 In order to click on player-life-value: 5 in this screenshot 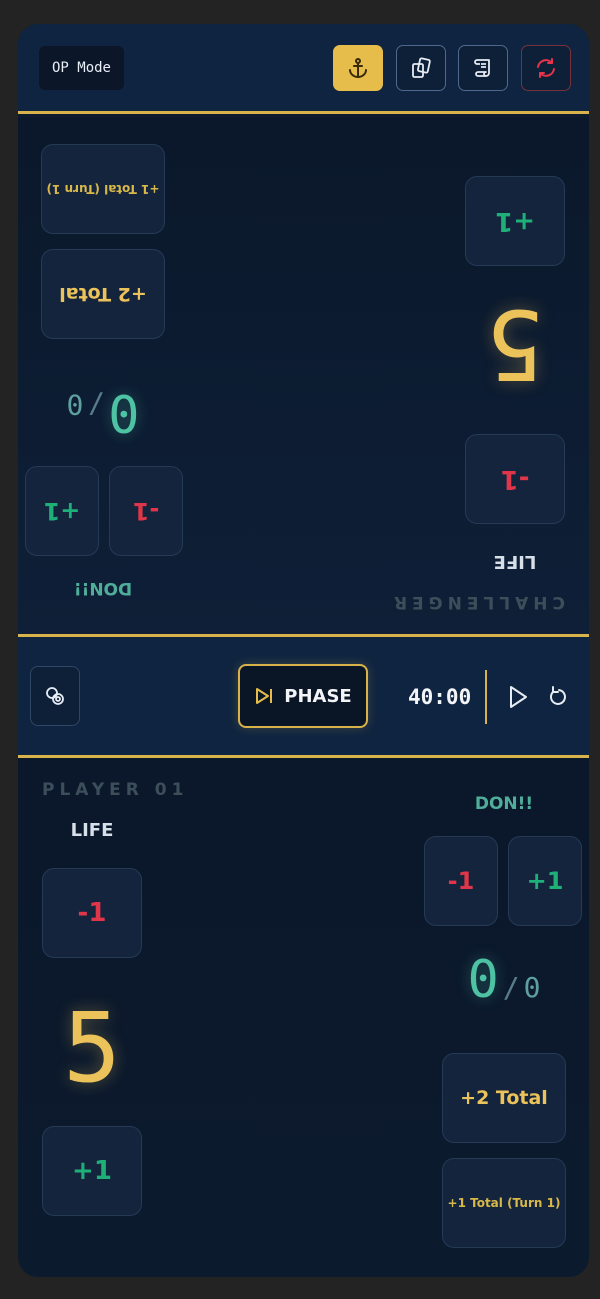, I will do `click(92, 1048)`.